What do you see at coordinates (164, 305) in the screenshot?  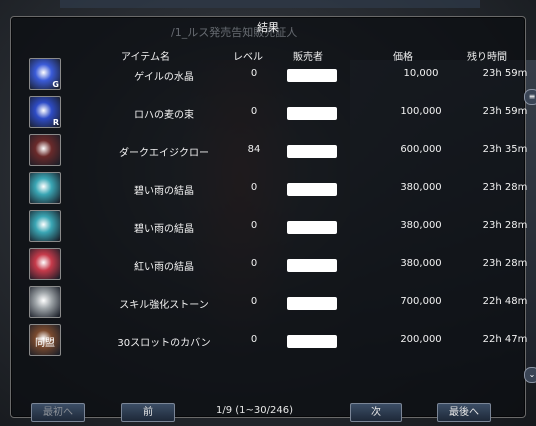 I see `item-name: スキル強化ストーン` at bounding box center [164, 305].